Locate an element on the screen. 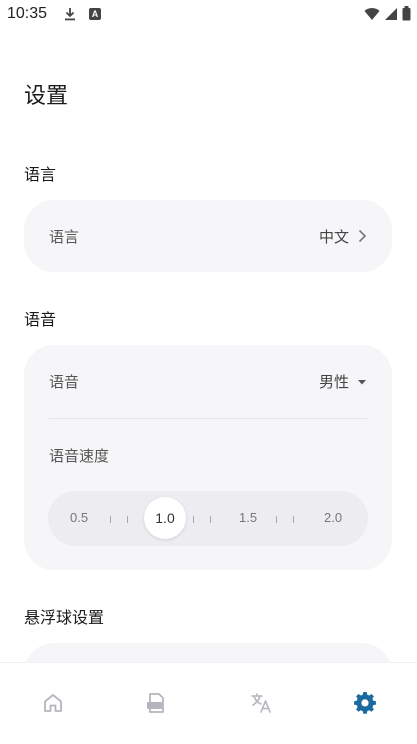  divider is located at coordinates (208, 418).